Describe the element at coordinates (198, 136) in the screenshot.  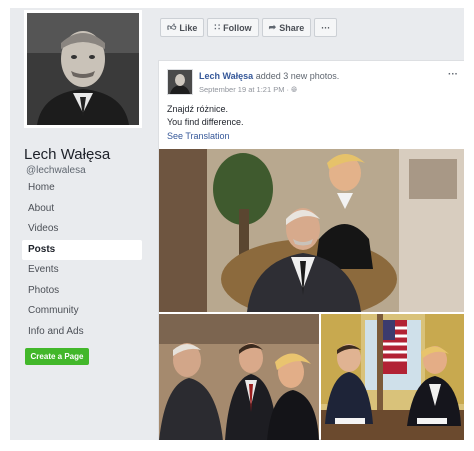
I see `see-translation-link: See Translation` at that location.